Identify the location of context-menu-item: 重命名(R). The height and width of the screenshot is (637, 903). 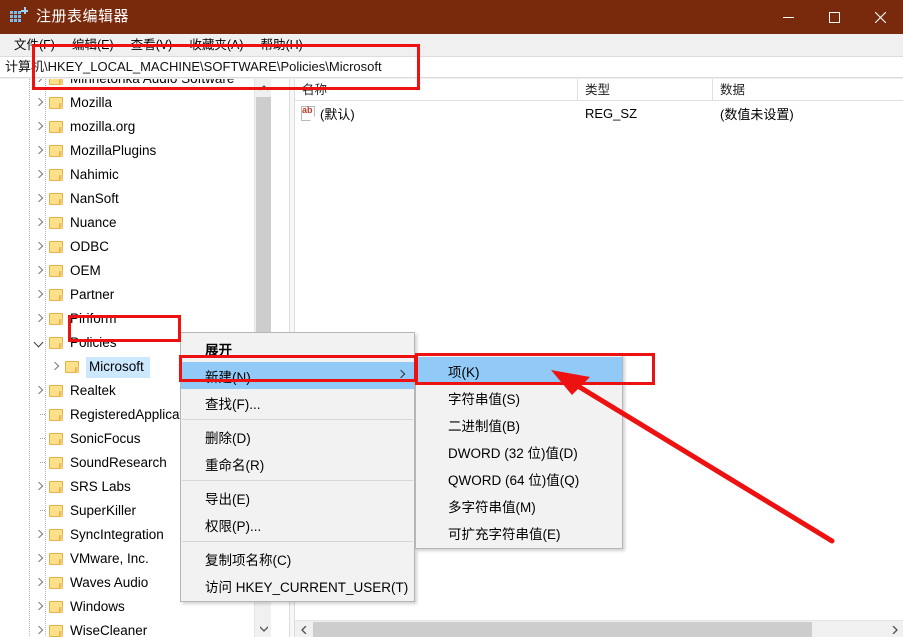
(297, 463).